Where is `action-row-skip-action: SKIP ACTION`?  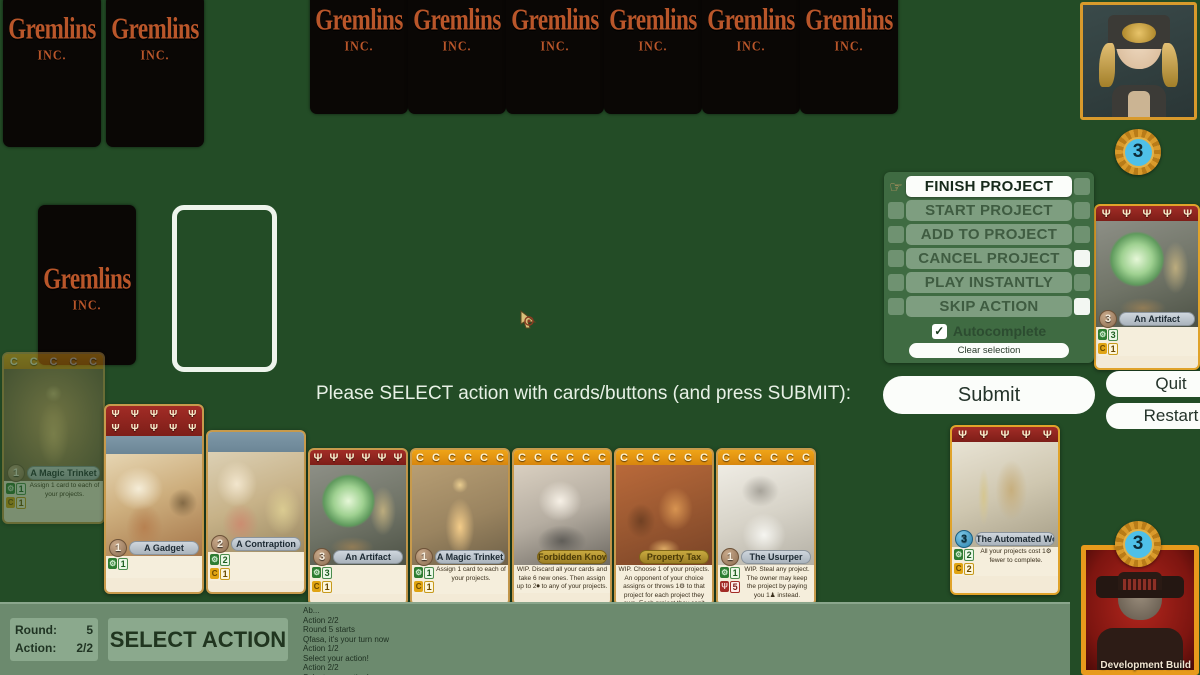
action-row-skip-action: SKIP ACTION is located at coordinates (989, 306).